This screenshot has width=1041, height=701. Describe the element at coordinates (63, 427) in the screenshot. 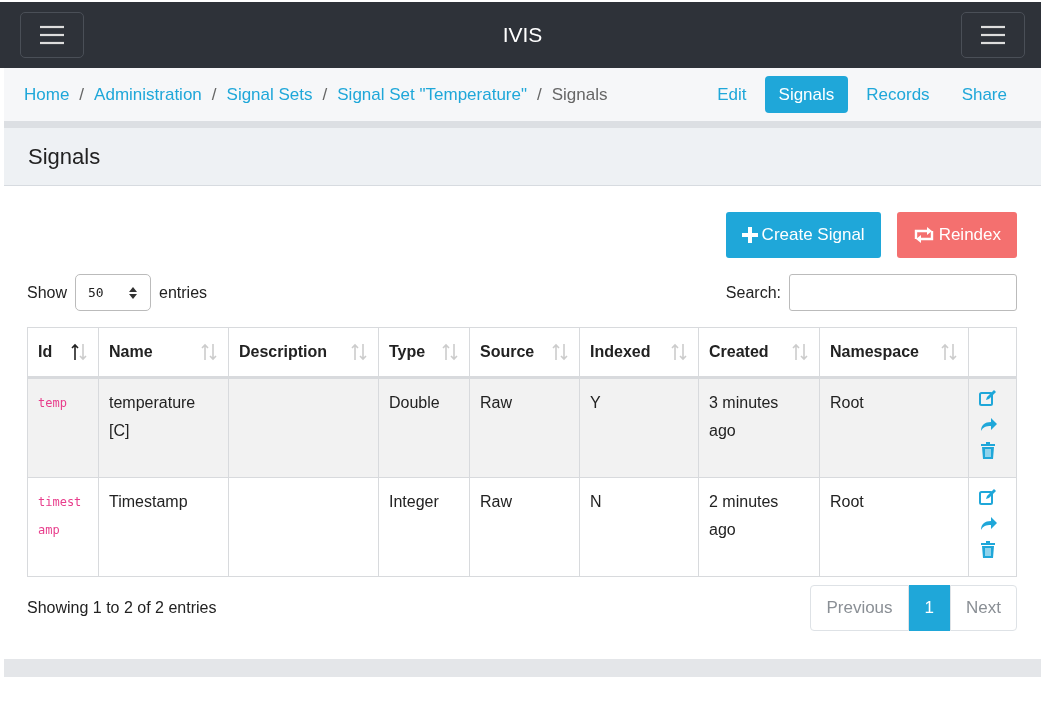

I see `table-cell: temp` at that location.